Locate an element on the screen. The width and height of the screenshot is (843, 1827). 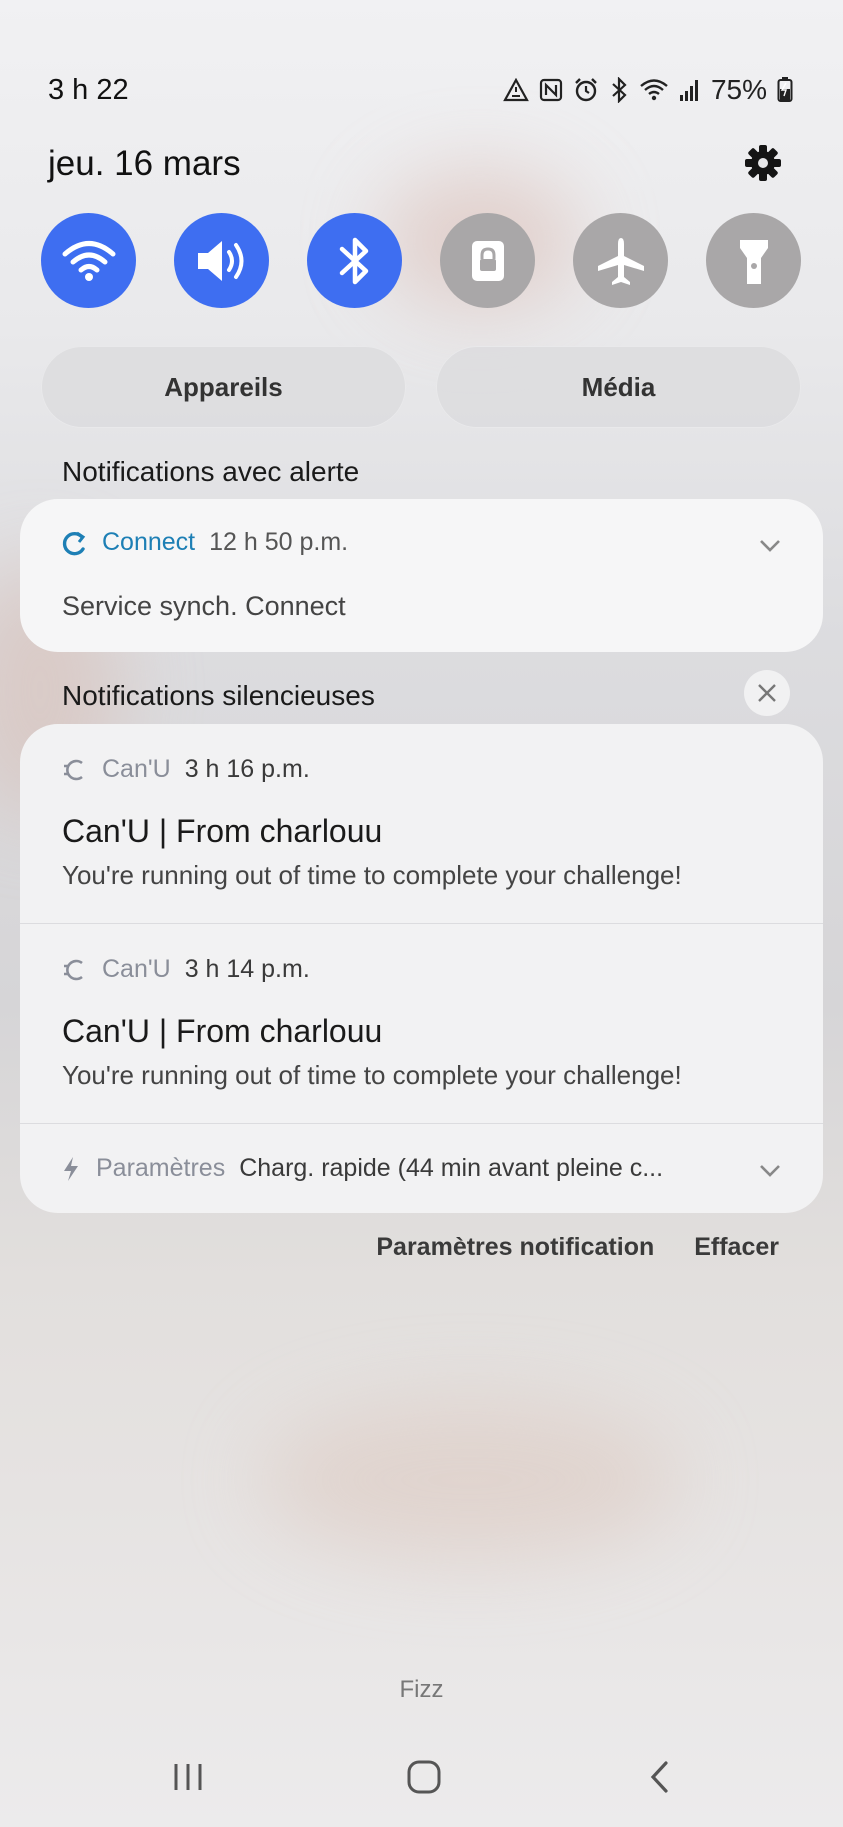
app-name: Connect is located at coordinates (149, 542).